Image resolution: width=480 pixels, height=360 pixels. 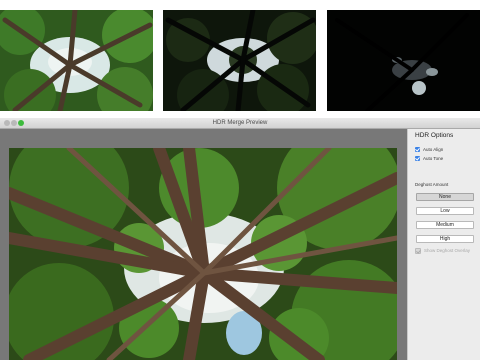 I want to click on thumbnail-exposure-normal, so click(x=76, y=60).